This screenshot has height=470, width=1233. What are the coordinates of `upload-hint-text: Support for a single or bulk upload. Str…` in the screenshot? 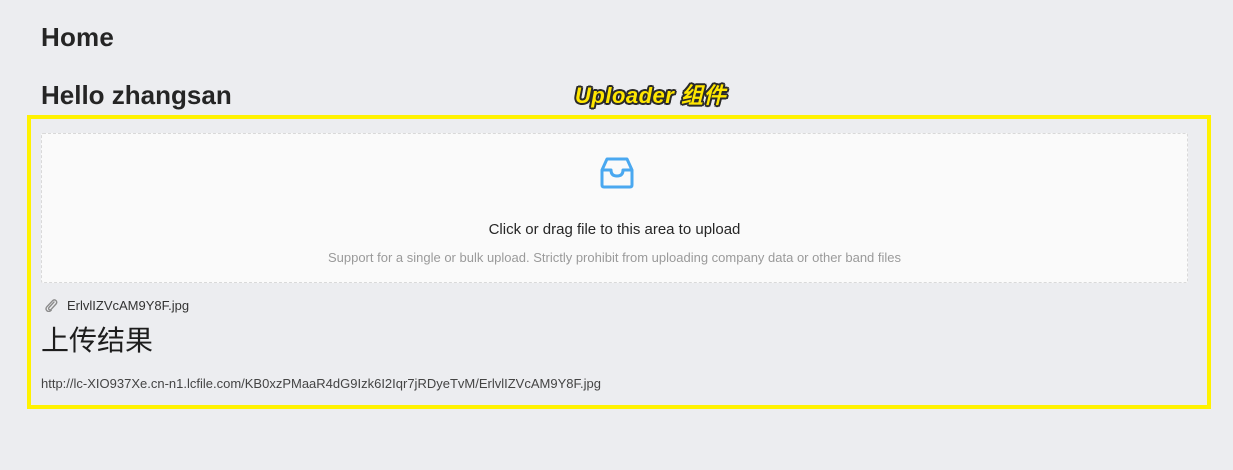 It's located at (614, 257).